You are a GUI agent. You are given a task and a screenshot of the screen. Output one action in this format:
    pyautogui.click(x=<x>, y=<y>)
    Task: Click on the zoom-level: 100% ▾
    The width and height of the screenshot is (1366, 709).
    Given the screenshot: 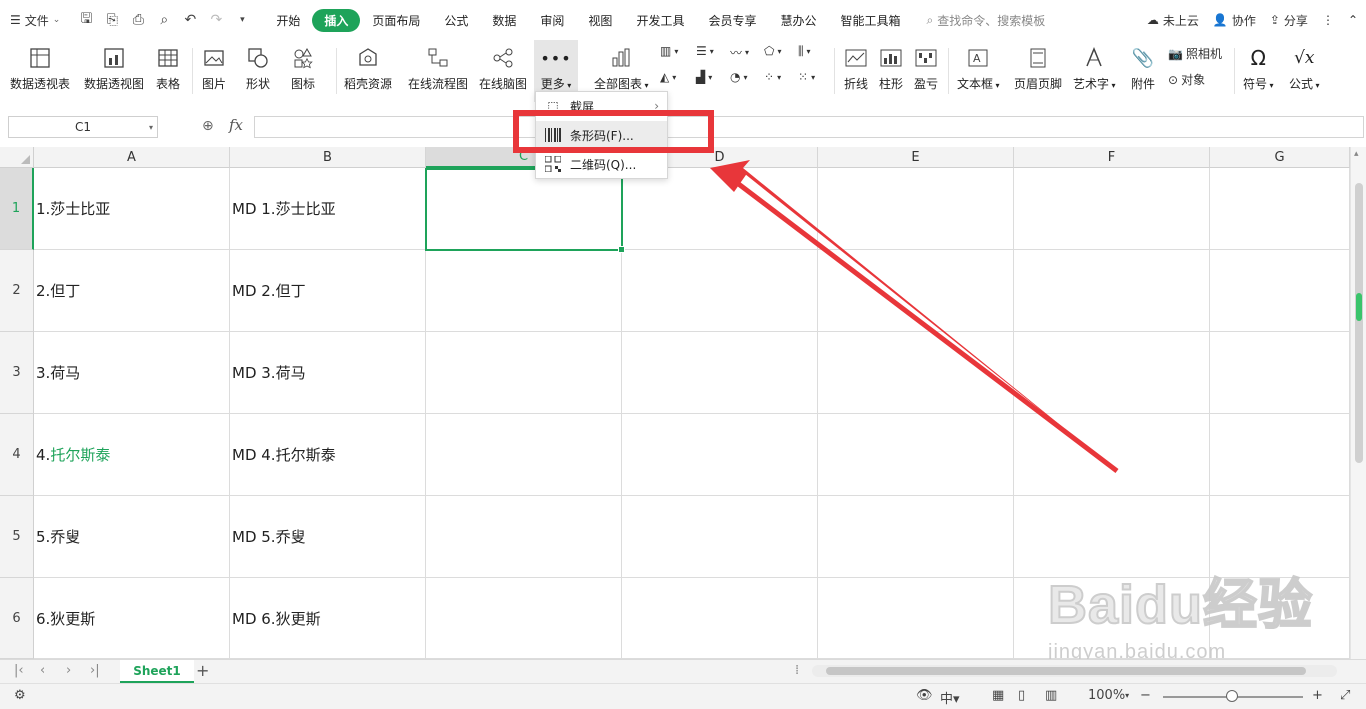 What is the action you would take?
    pyautogui.click(x=1108, y=695)
    